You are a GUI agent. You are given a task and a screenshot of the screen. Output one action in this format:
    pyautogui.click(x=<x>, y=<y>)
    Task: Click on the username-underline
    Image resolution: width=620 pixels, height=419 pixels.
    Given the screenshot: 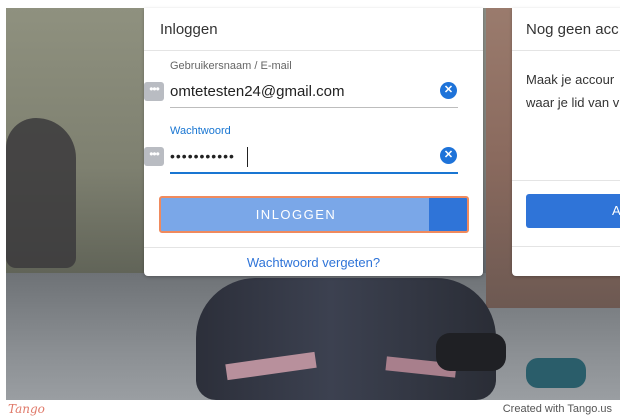 What is the action you would take?
    pyautogui.click(x=314, y=107)
    